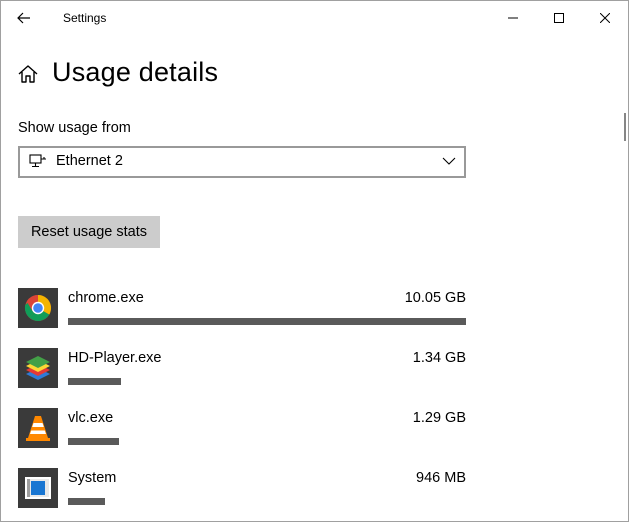 This screenshot has height=522, width=629. I want to click on scrollbar-thumb, so click(625, 127).